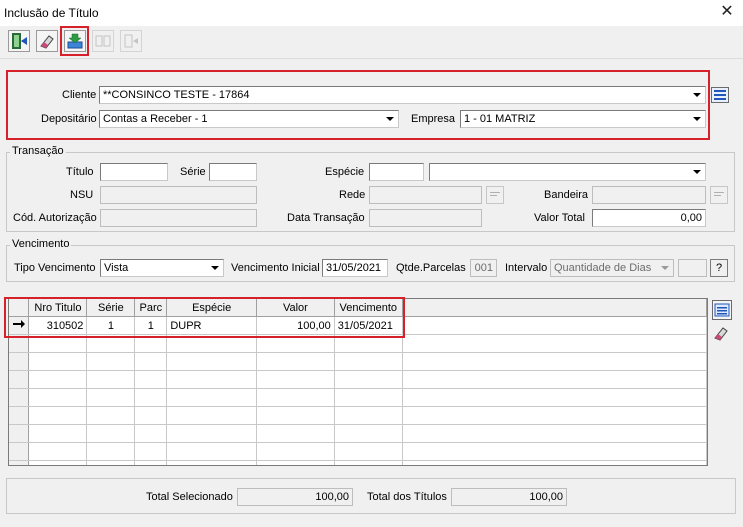 The image size is (743, 527). Describe the element at coordinates (431, 268) in the screenshot. I see `qtde-parcelas-label: Qtde.Parcelas` at that location.